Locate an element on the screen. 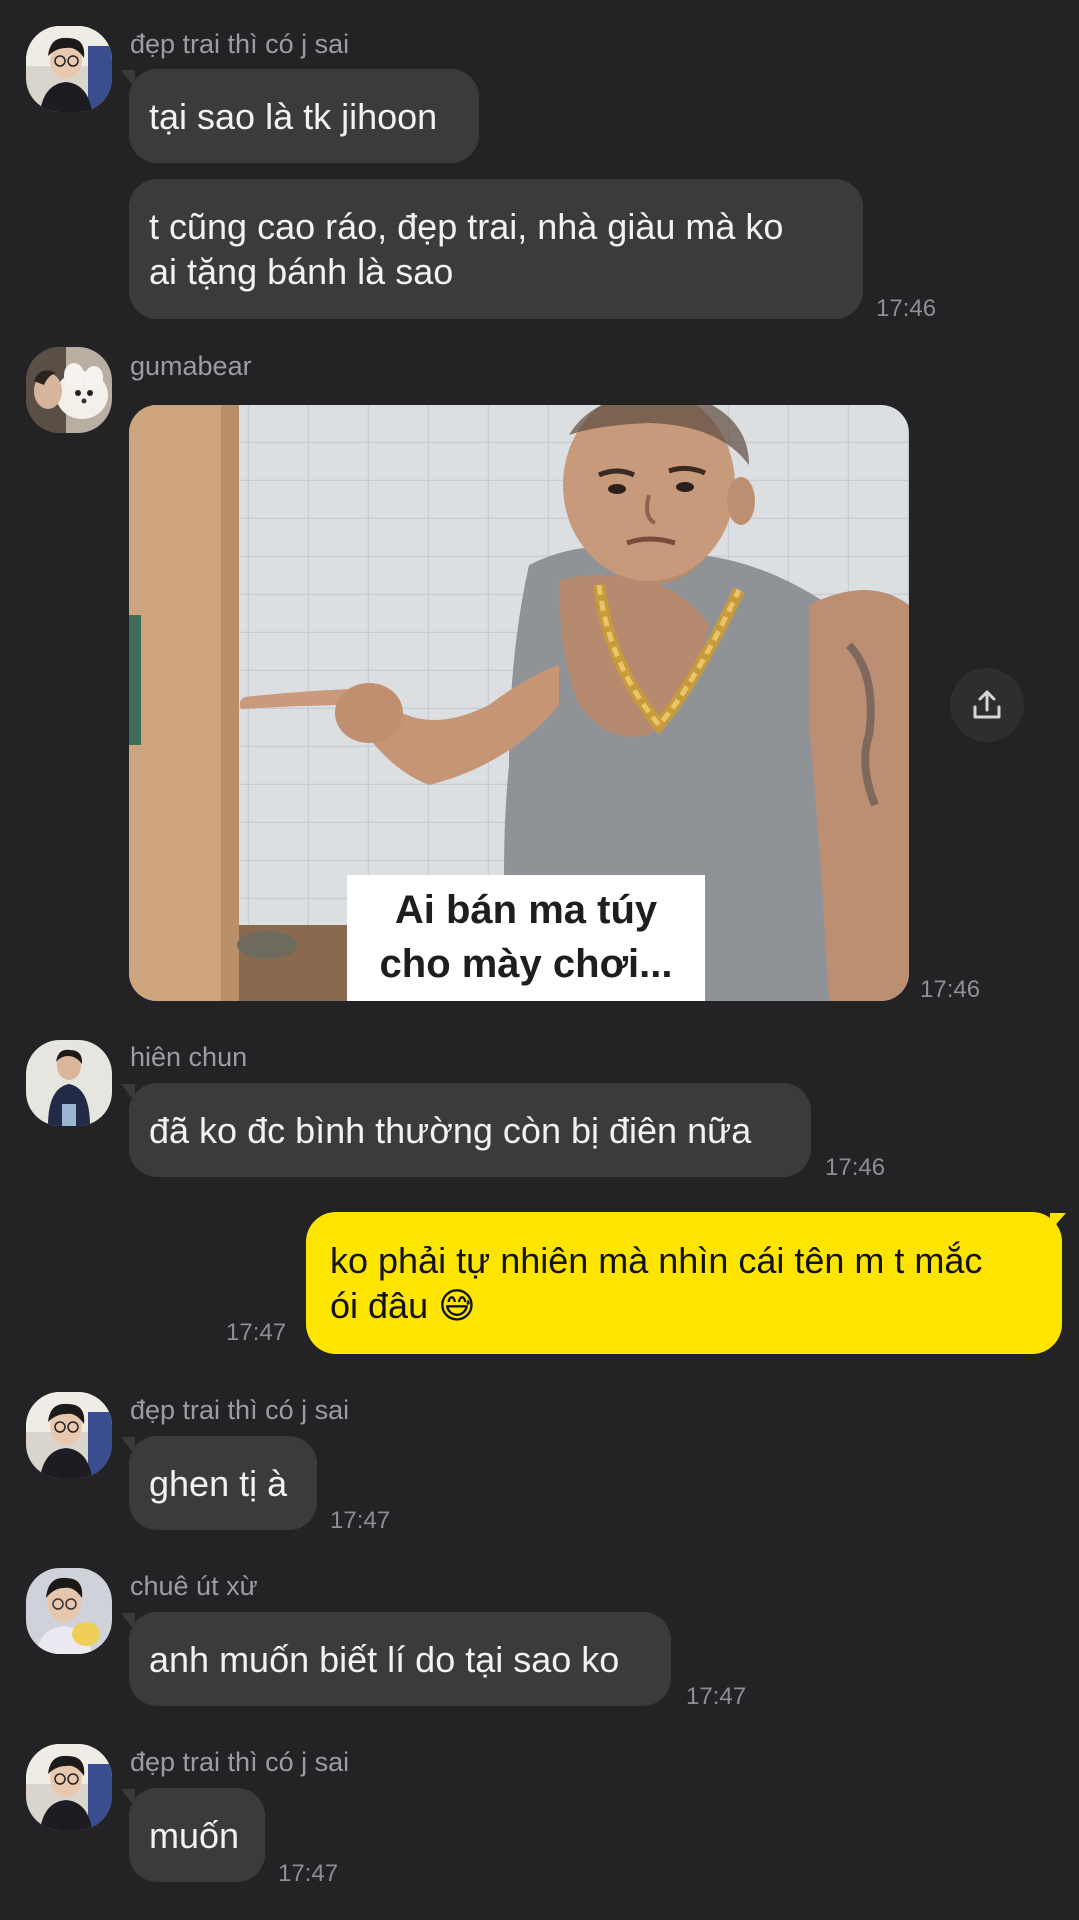 This screenshot has width=1079, height=1920. share-button is located at coordinates (987, 705).